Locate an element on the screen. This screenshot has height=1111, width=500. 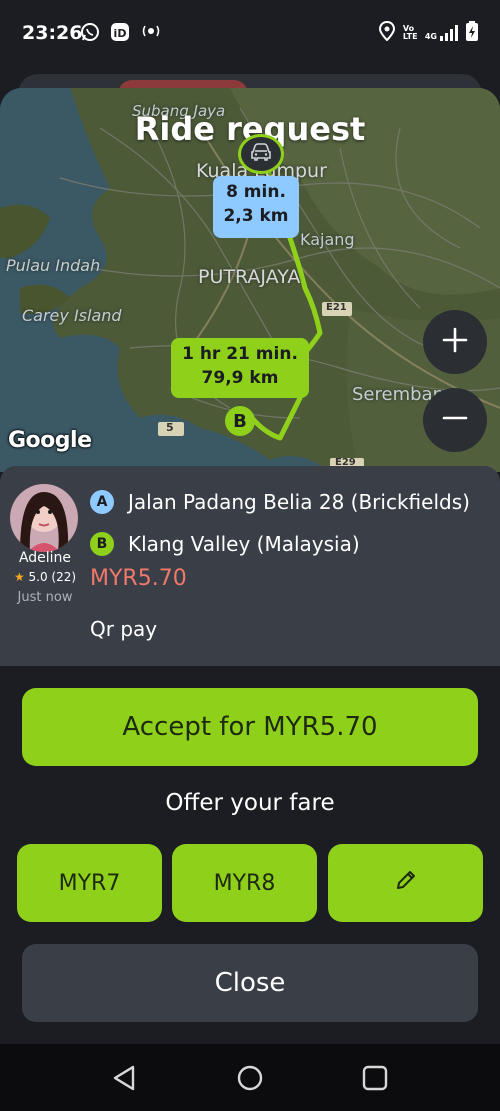
custom-fare-button is located at coordinates (405, 883).